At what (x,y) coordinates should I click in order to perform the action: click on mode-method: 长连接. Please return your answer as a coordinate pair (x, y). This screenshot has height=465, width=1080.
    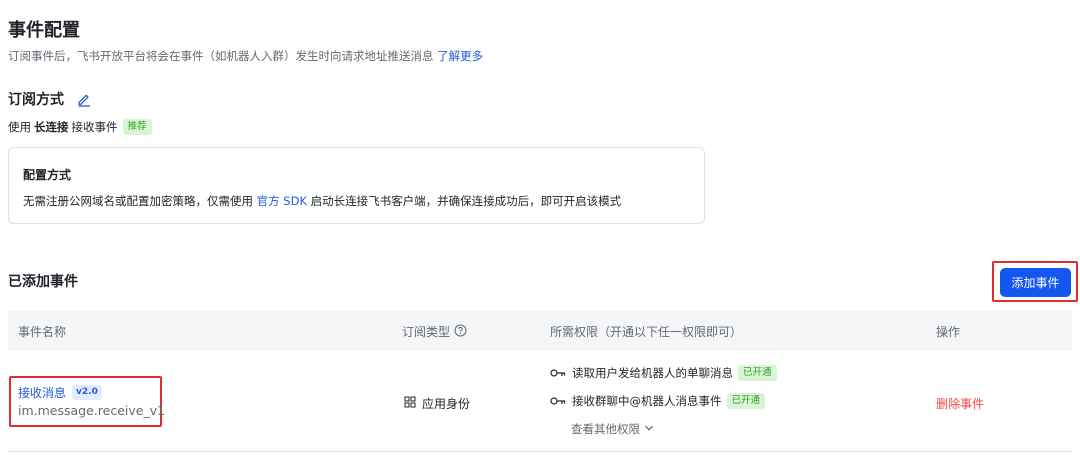
    Looking at the image, I should click on (51, 127).